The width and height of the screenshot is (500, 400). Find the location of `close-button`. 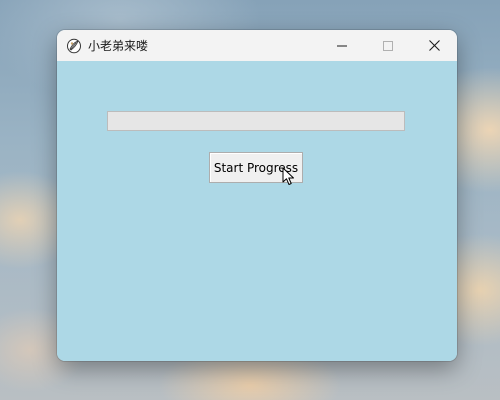

close-button is located at coordinates (434, 45).